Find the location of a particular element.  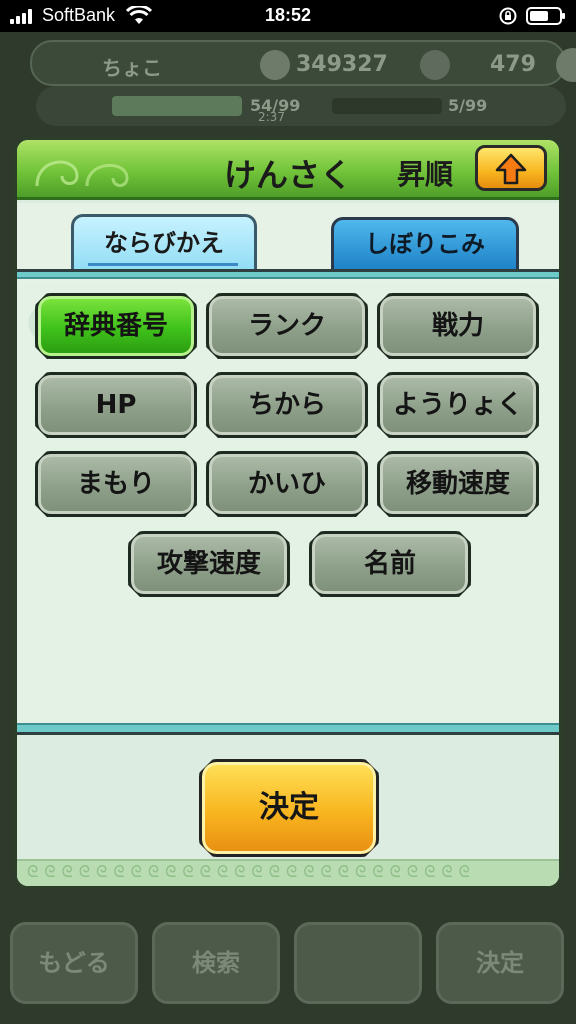

coin-count: 349327 is located at coordinates (342, 64).